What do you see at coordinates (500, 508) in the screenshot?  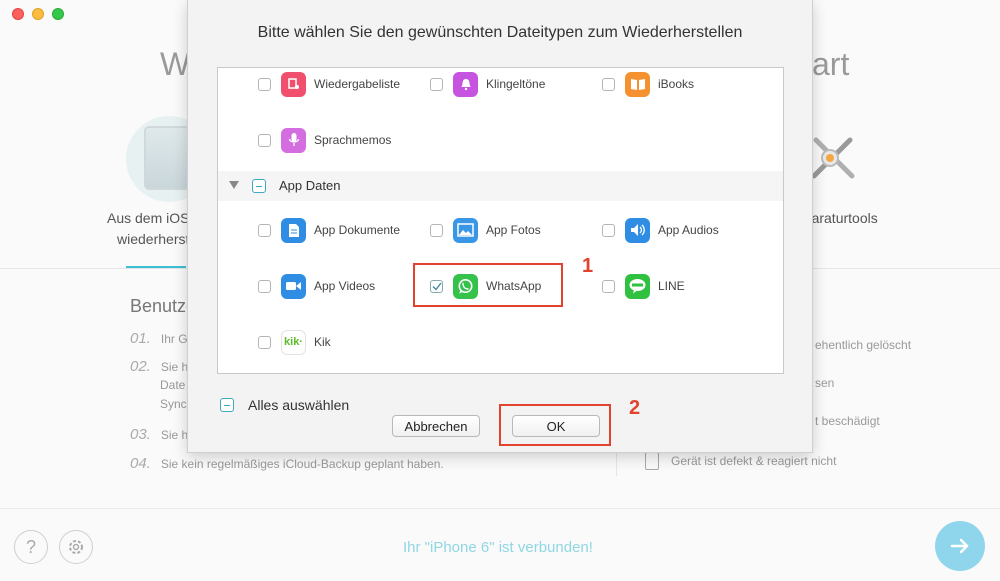 I see `footer-divider` at bounding box center [500, 508].